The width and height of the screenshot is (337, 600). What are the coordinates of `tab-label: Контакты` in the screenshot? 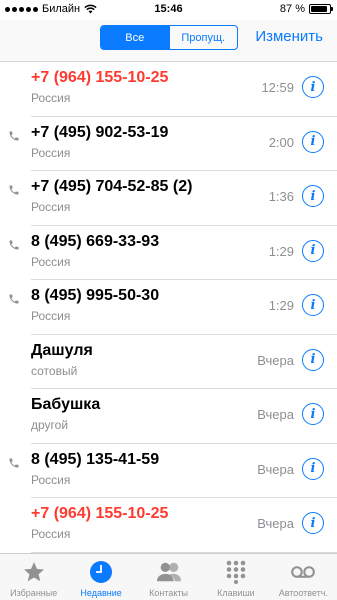 It's located at (168, 593).